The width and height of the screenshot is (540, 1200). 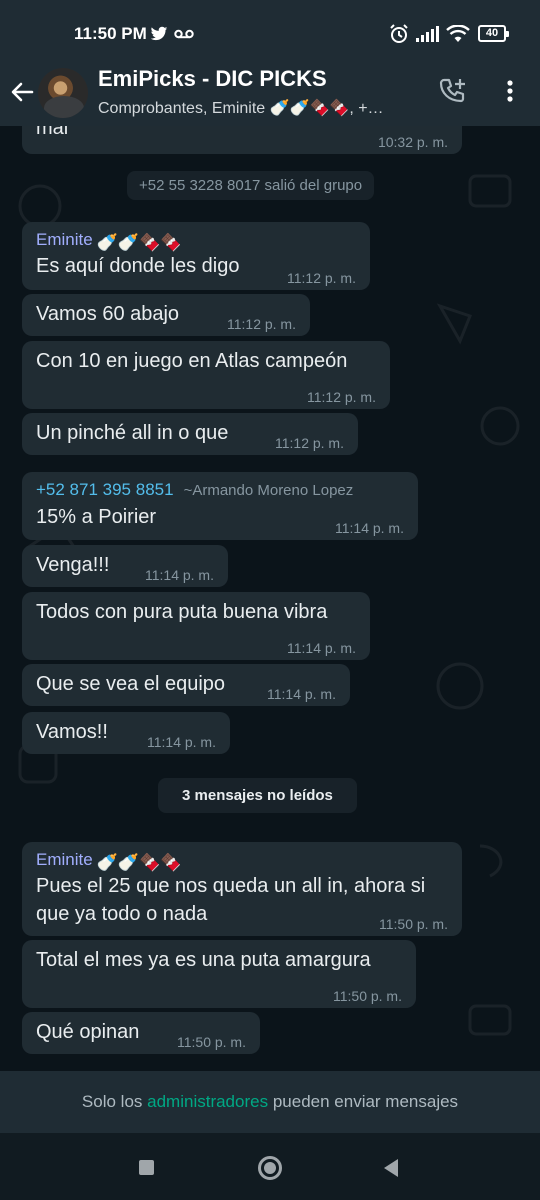 What do you see at coordinates (138, 266) in the screenshot?
I see `message-text: Es aquí donde les digo` at bounding box center [138, 266].